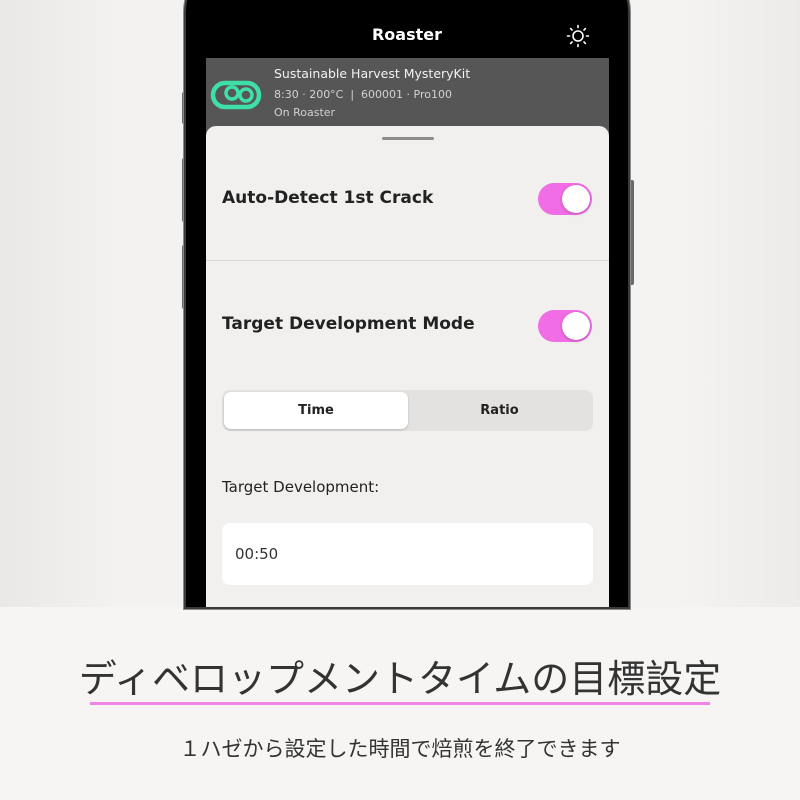 The width and height of the screenshot is (800, 800). I want to click on caption-underline, so click(400, 703).